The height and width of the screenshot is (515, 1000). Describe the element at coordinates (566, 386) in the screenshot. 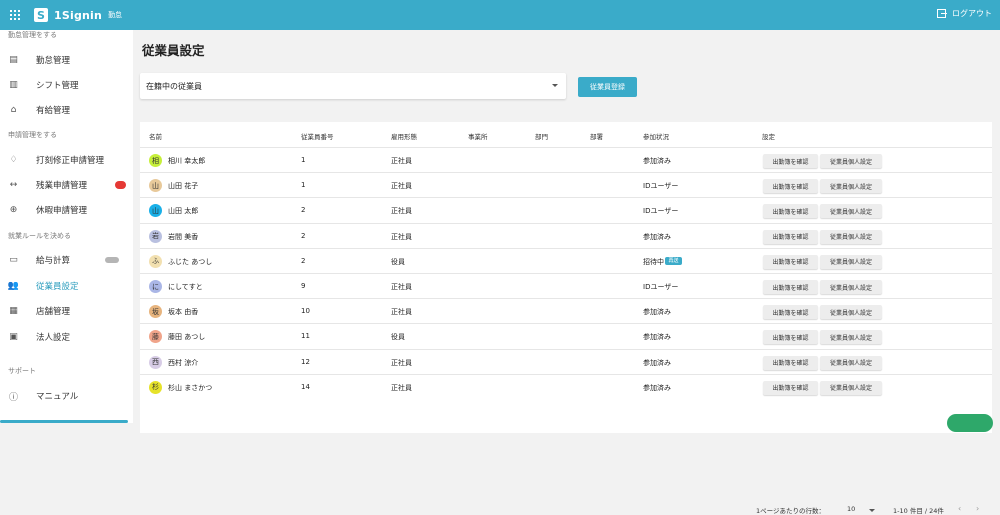

I see `table-row: 杉杉山 まさかつ 14 正社員 参加済み 出勤簿を確認 従業員個人設定` at that location.